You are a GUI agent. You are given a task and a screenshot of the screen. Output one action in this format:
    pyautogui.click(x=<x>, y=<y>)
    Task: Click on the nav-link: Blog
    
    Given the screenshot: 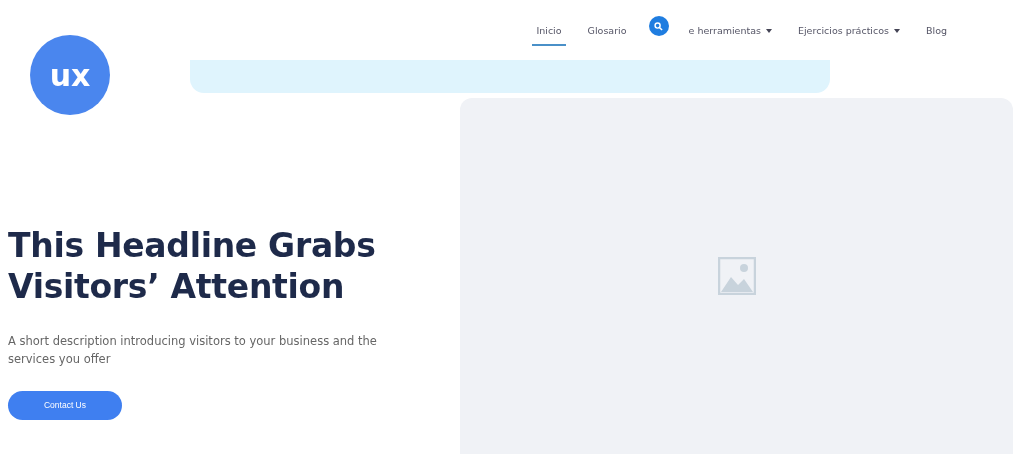 What is the action you would take?
    pyautogui.click(x=936, y=34)
    